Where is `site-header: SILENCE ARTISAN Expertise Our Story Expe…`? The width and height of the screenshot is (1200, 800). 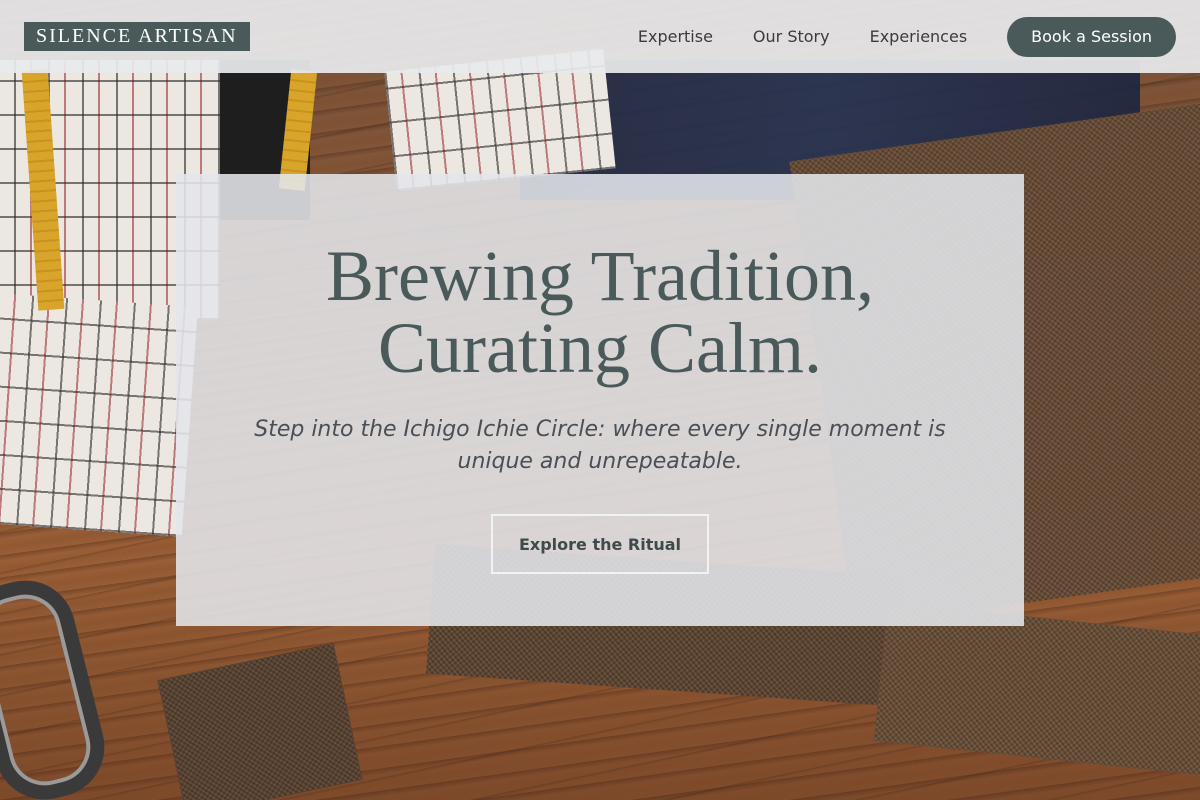
site-header: SILENCE ARTISAN Expertise Our Story Expe… is located at coordinates (600, 36).